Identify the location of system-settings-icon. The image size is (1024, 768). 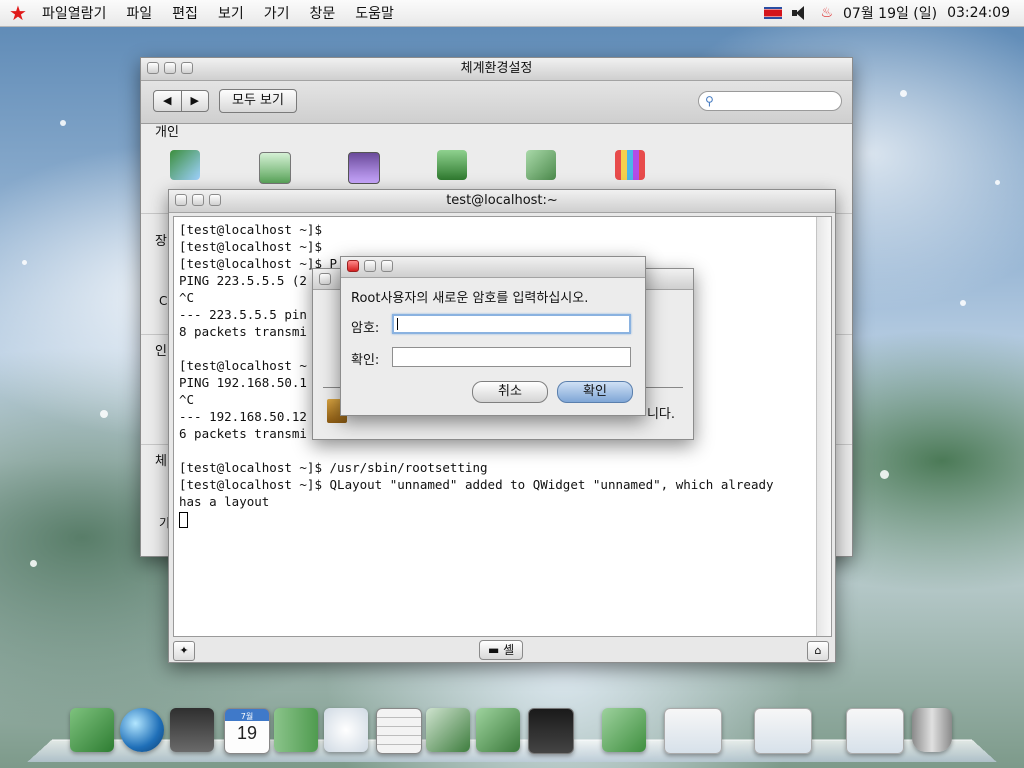
(448, 730).